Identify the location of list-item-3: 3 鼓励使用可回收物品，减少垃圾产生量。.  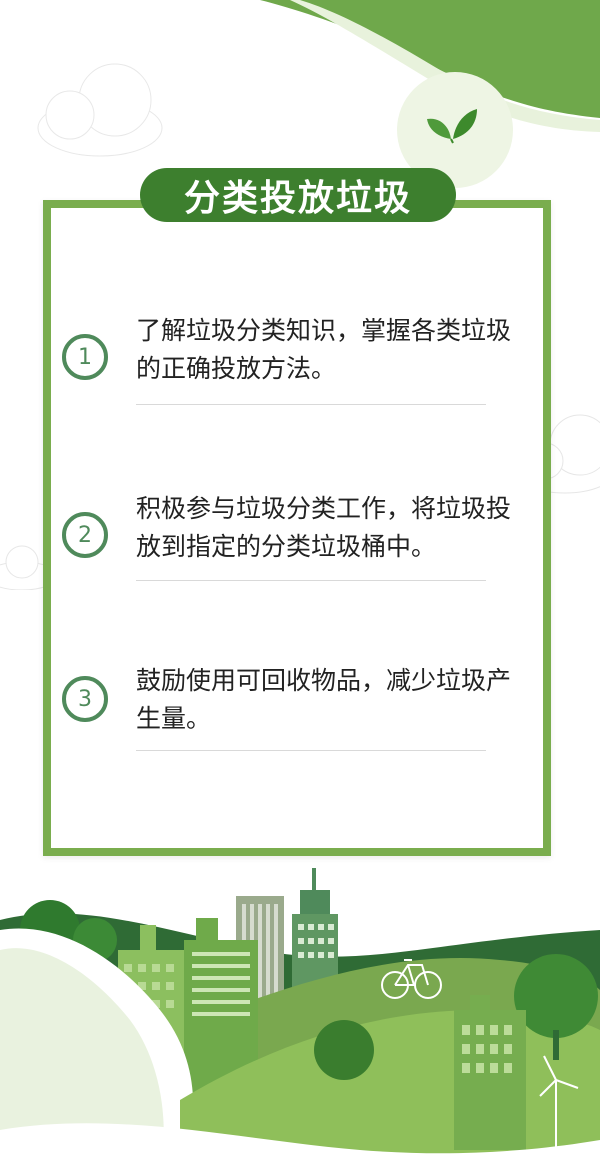
(292, 710).